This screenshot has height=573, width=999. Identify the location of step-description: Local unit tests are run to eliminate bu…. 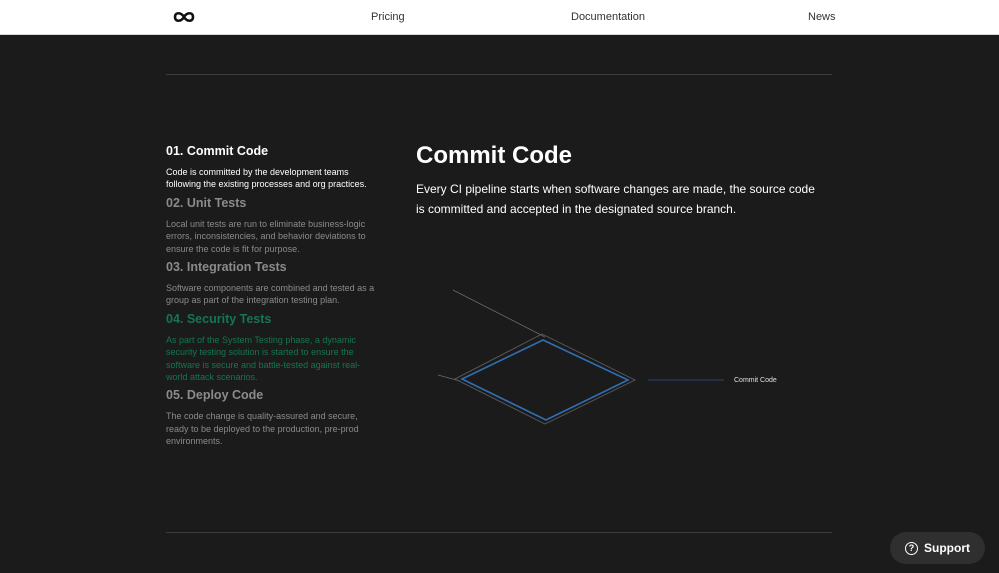
(266, 236).